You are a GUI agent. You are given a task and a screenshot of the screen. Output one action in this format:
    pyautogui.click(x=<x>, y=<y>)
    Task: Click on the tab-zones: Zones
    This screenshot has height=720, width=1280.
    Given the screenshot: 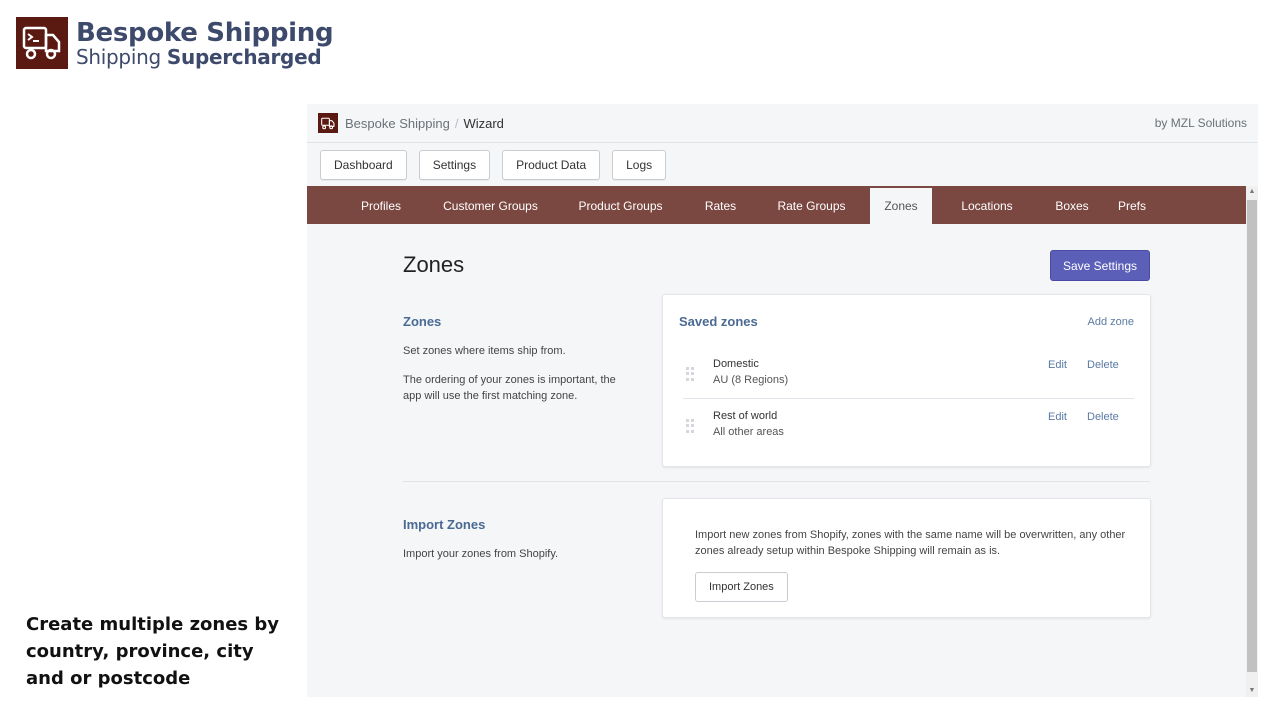 What is the action you would take?
    pyautogui.click(x=901, y=206)
    